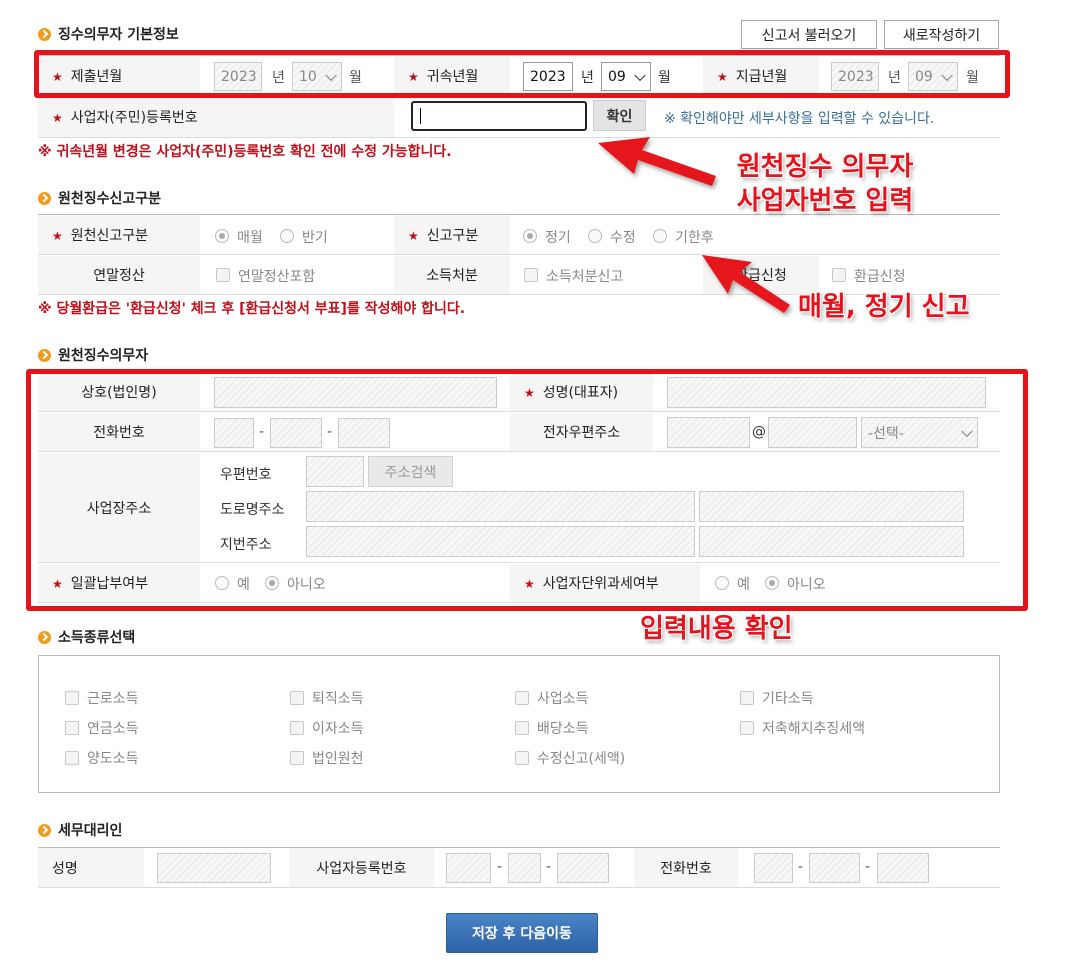  Describe the element at coordinates (825, 184) in the screenshot. I see `annotation-text-biz-input: 원천징수 의무자 사업자번호 입력` at that location.